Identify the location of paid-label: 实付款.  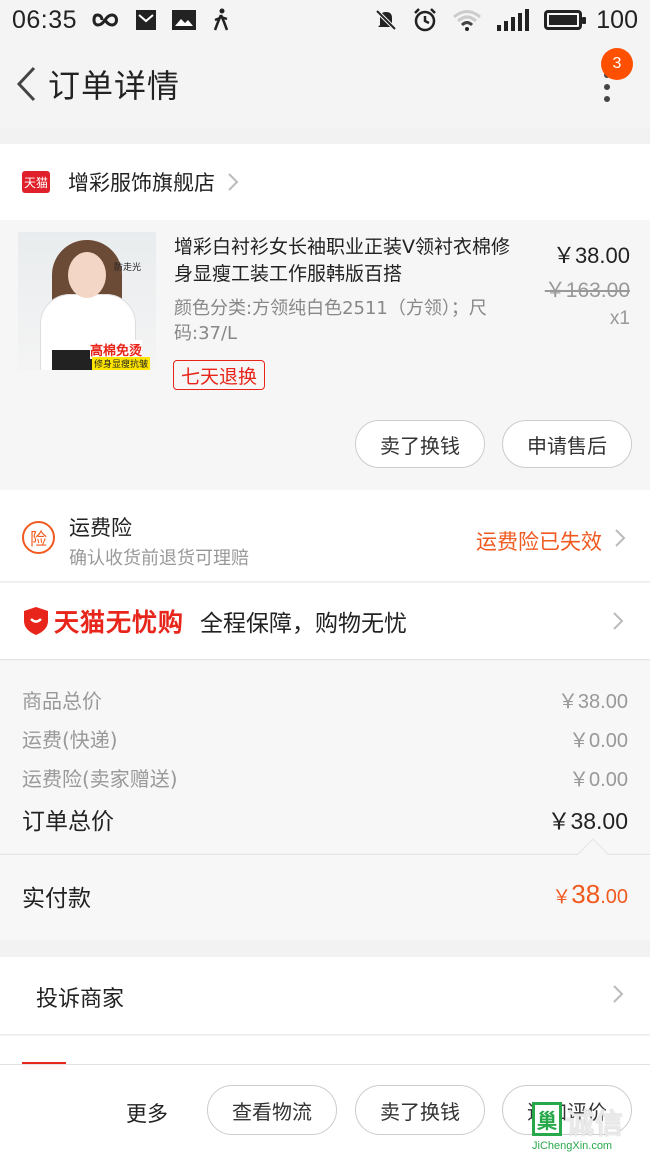
(56, 899).